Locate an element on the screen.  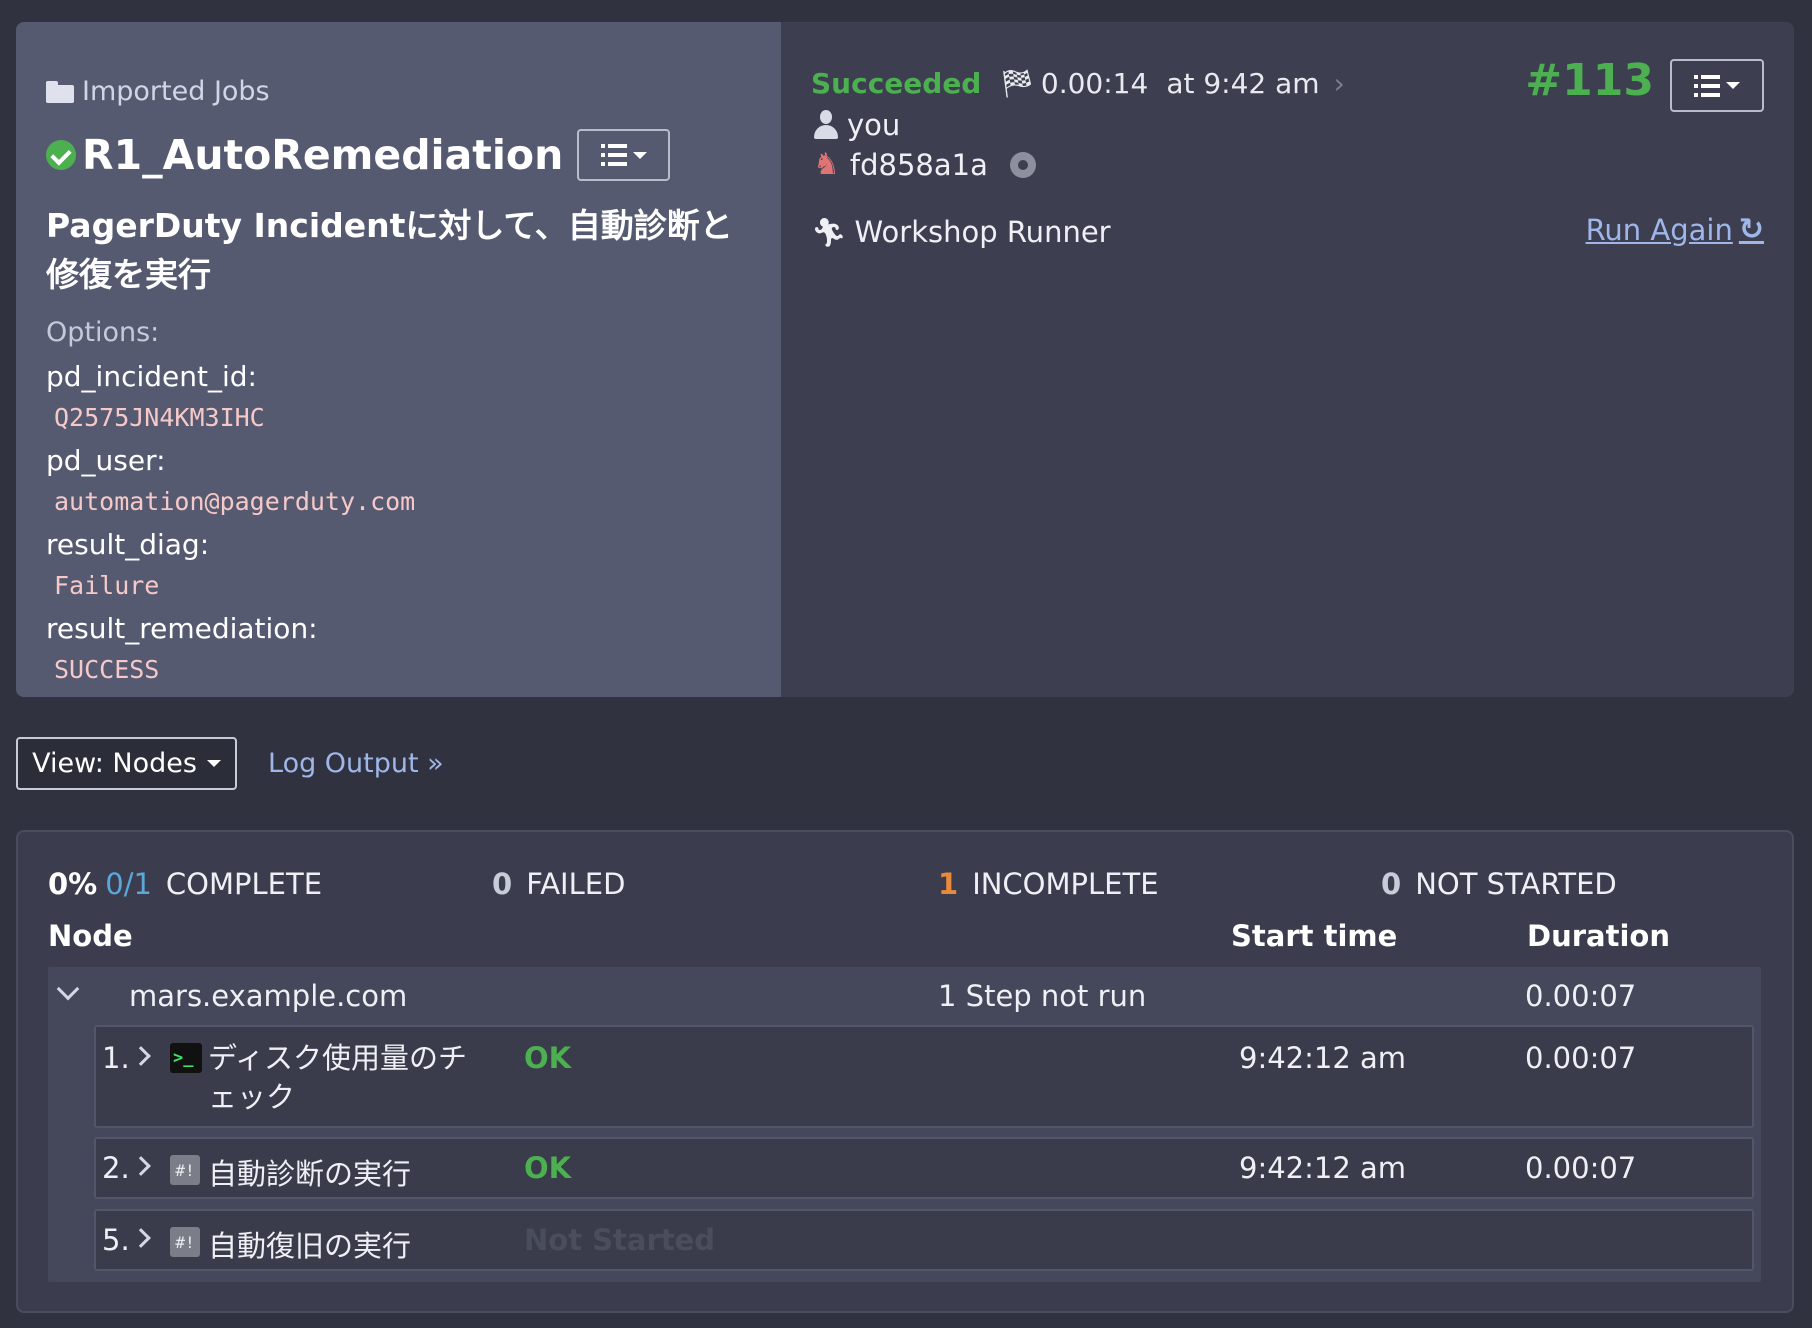
job-title-row: R1_AutoRemediation is located at coordinates (398, 155).